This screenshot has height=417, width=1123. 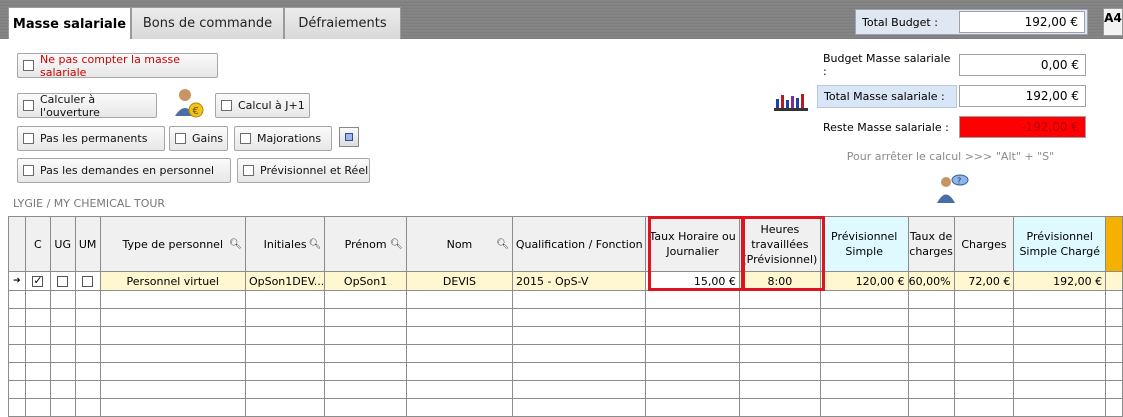 What do you see at coordinates (62, 281) in the screenshot?
I see `ug-checkbox` at bounding box center [62, 281].